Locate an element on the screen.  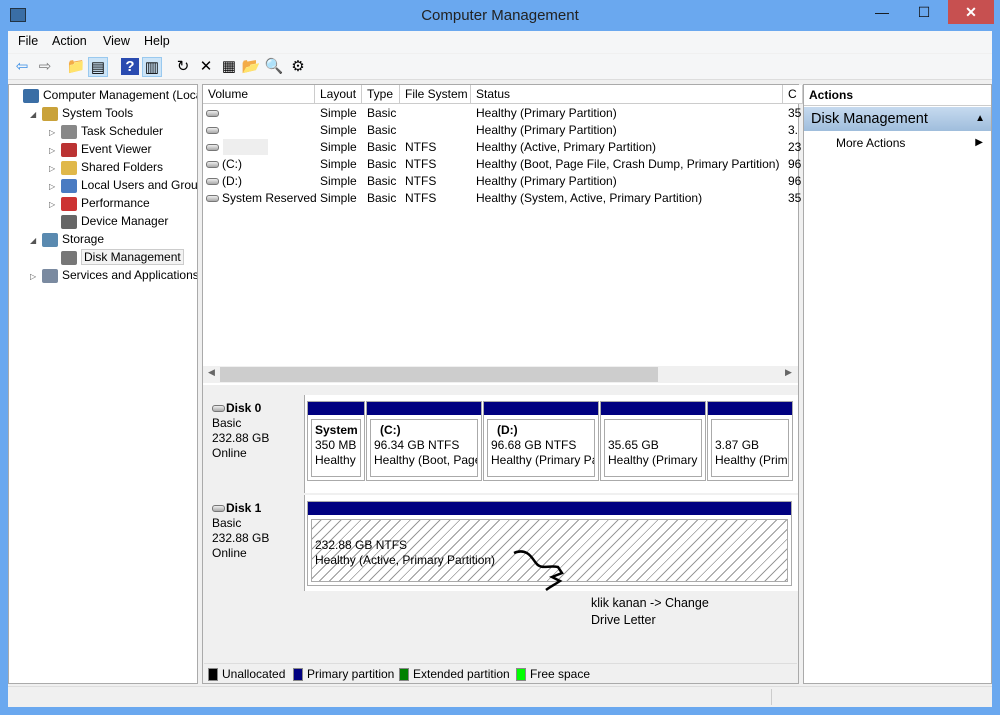
tree-item: ▷ Performance is located at coordinates (99, 203).